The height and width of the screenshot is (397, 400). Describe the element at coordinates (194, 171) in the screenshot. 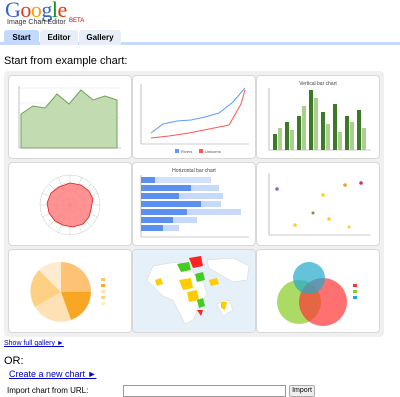

I see `chart-title: Horizontal bar chart` at that location.